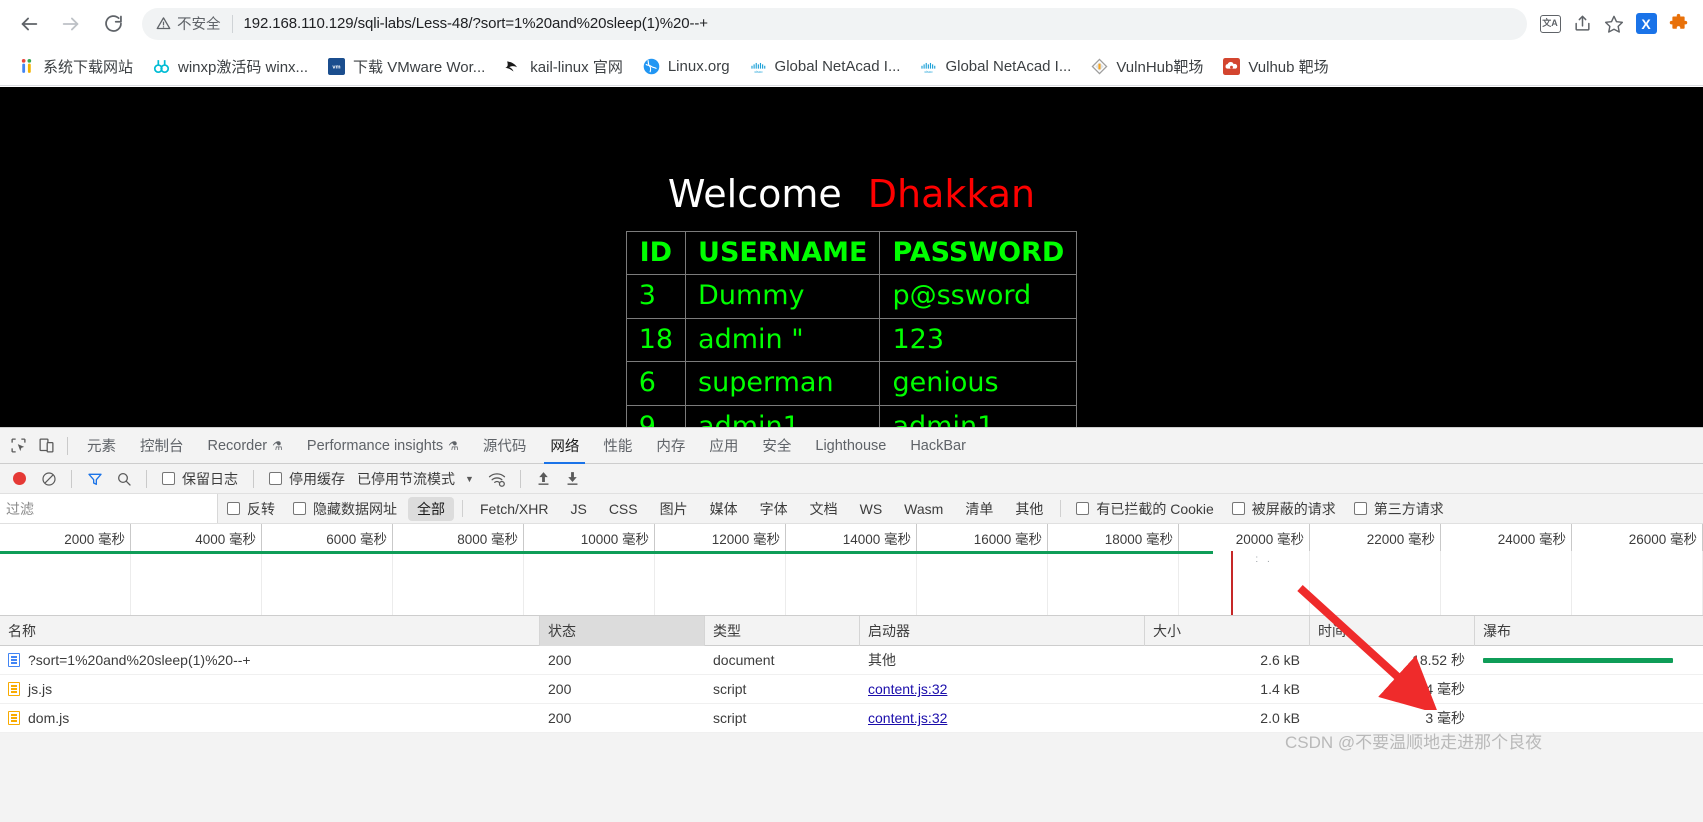 The image size is (1703, 822). What do you see at coordinates (1589, 660) in the screenshot?
I see `request-waterfall` at bounding box center [1589, 660].